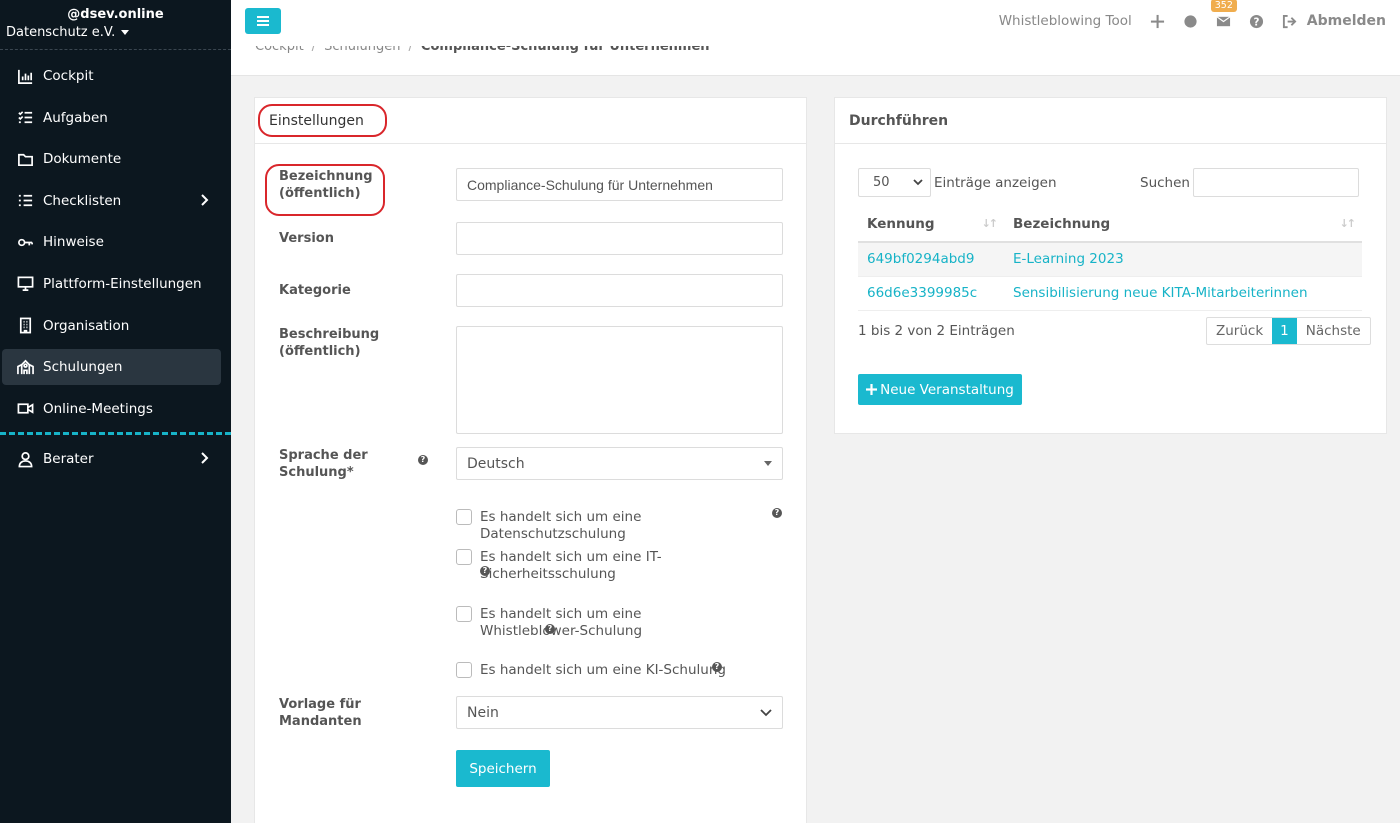 Image resolution: width=1400 pixels, height=823 pixels. I want to click on logout-icon, so click(1289, 21).